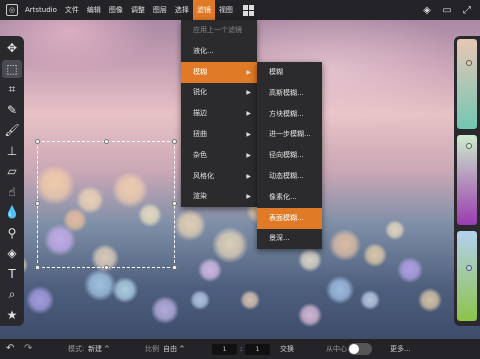  Describe the element at coordinates (12, 233) in the screenshot. I see `dodge-tool-icon: ⚲` at that location.